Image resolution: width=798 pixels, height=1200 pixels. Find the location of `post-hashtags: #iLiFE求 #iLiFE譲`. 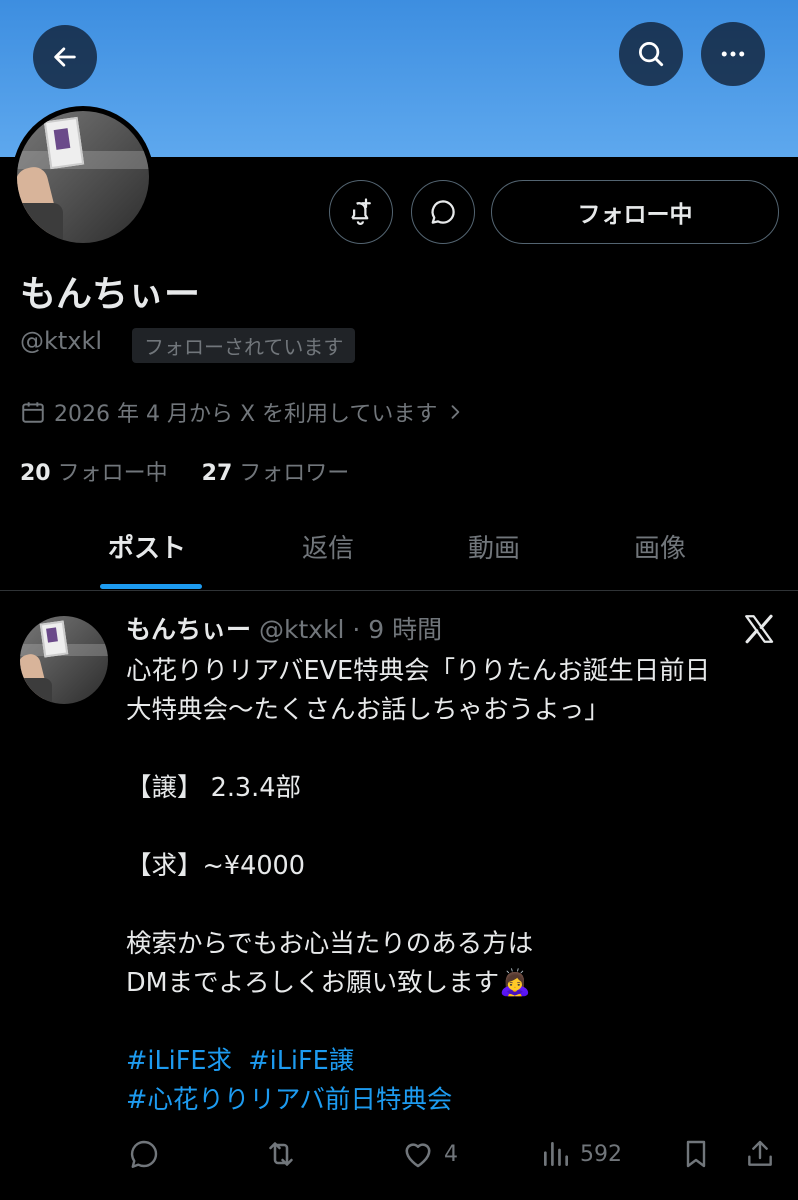

post-hashtags: #iLiFE求 #iLiFE譲 is located at coordinates (456, 1061).